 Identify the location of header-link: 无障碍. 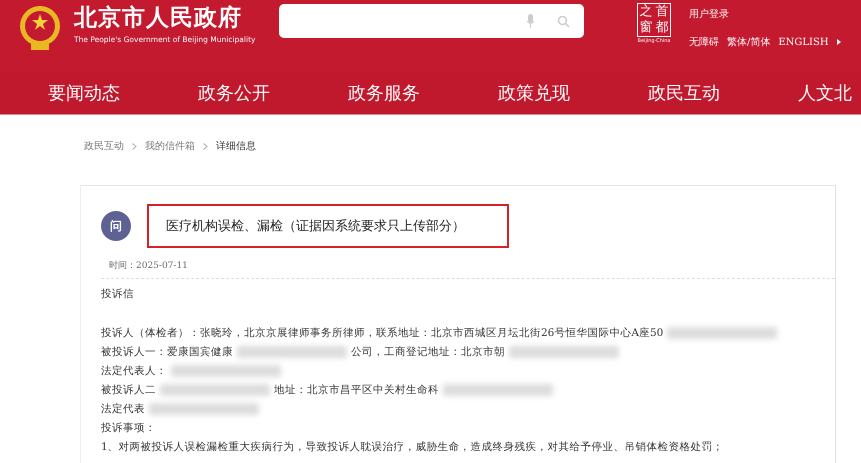
(704, 42).